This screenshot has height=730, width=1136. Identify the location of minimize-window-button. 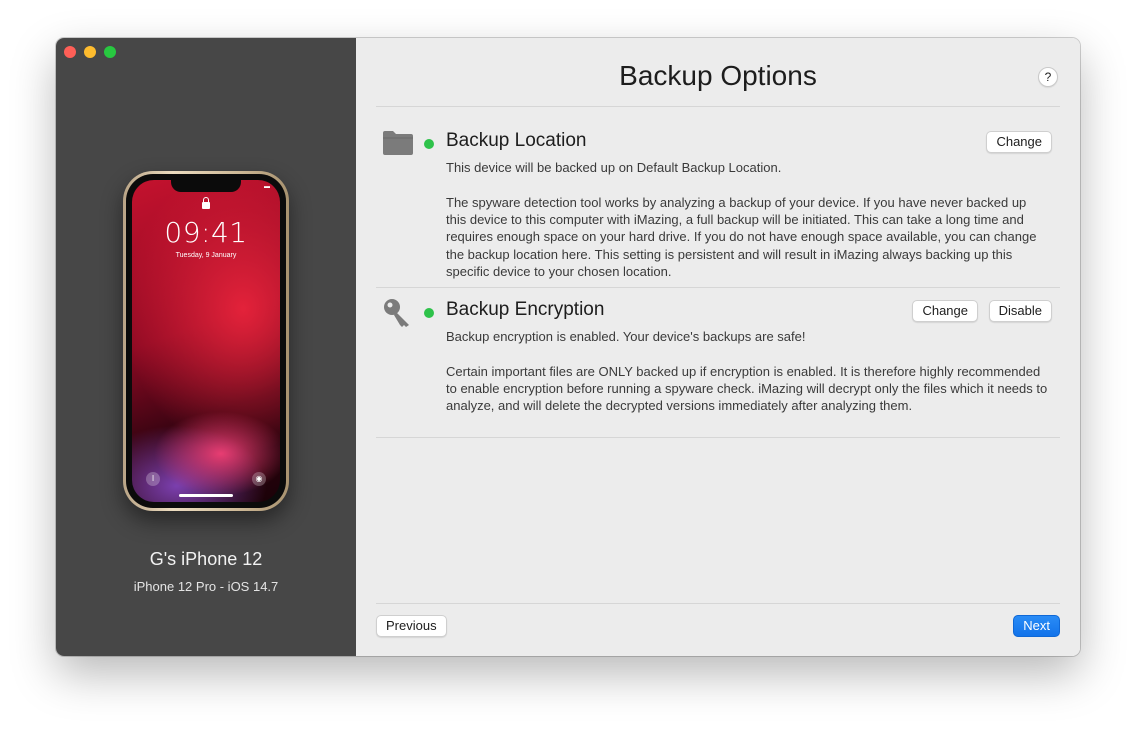
(90, 52).